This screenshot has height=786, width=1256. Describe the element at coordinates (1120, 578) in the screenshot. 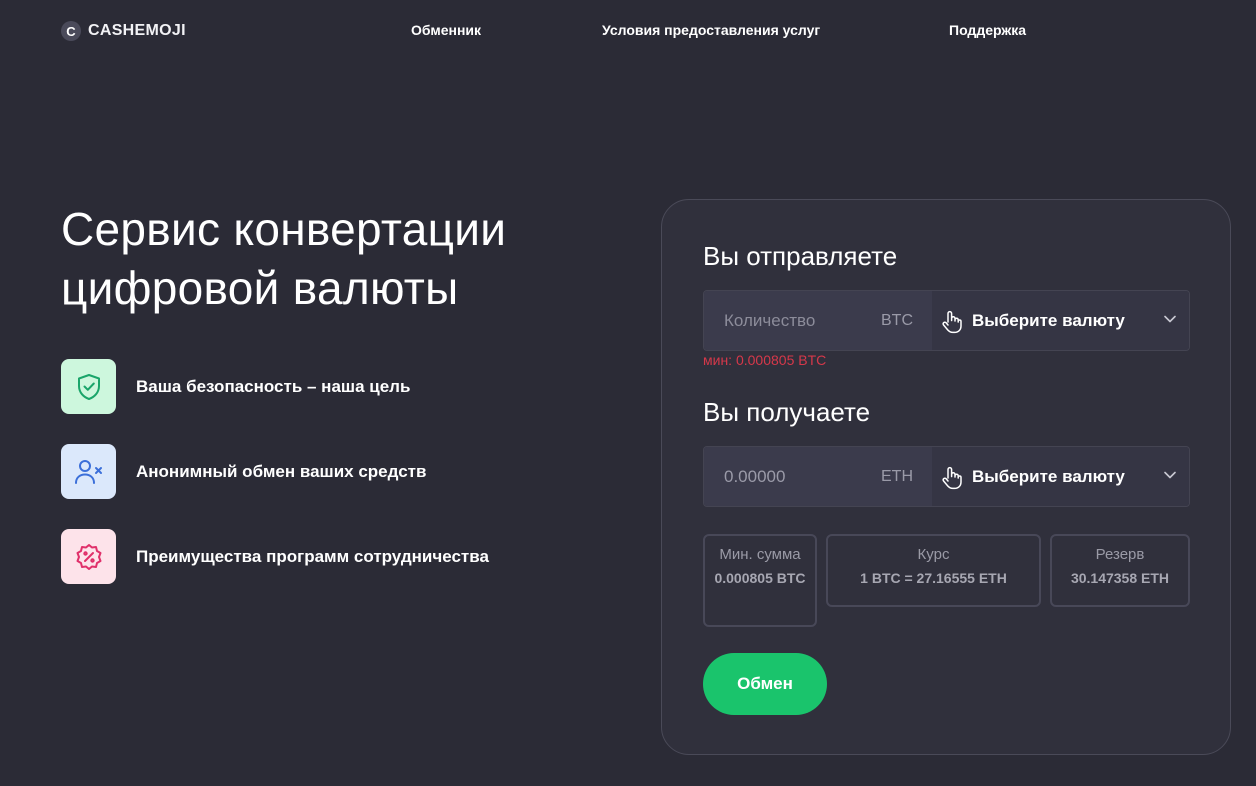

I see `reserve-value: 30.147358 ETH` at that location.